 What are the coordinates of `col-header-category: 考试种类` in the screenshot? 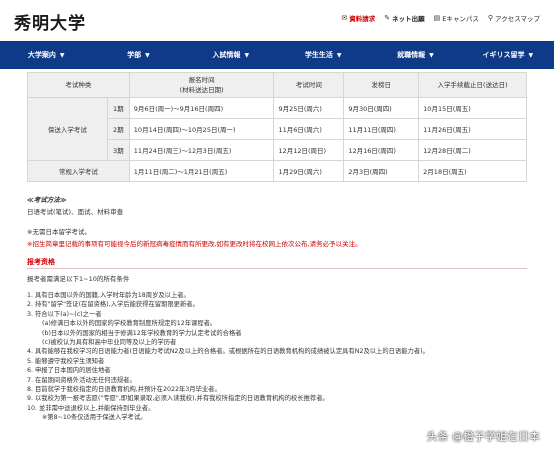 It's located at (78, 85).